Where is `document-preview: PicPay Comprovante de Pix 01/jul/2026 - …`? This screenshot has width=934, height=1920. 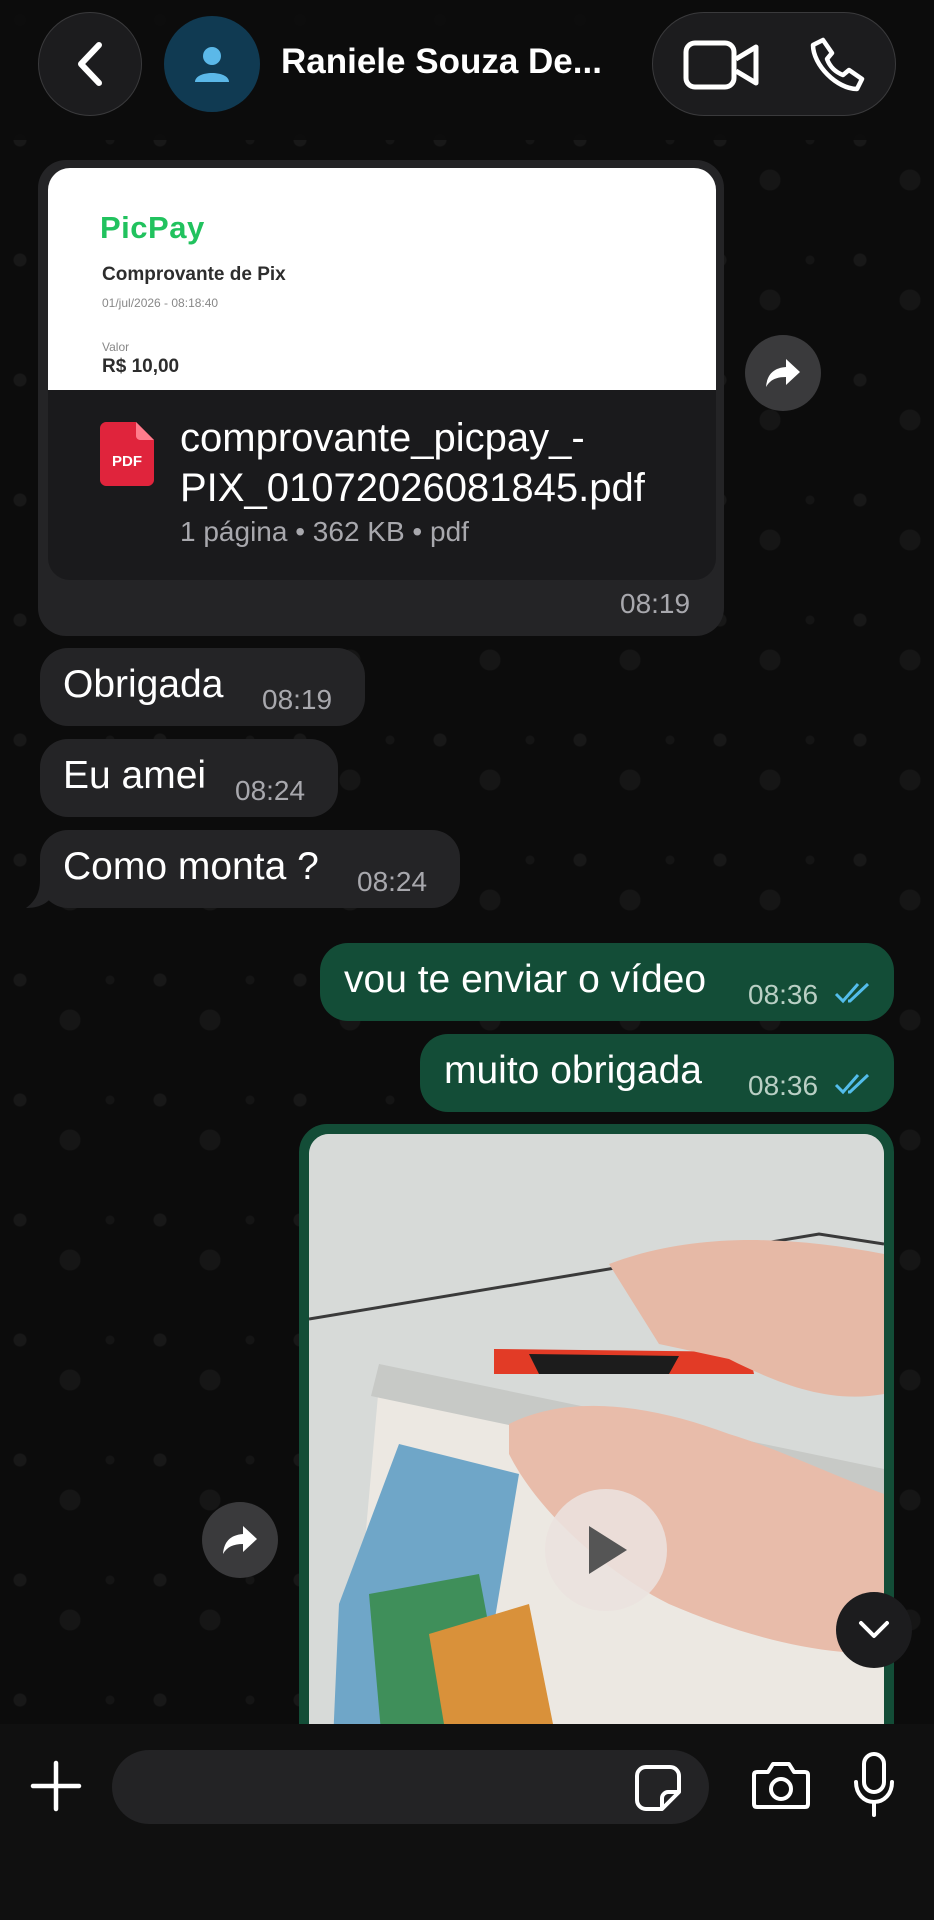
document-preview: PicPay Comprovante de Pix 01/jul/2026 - … is located at coordinates (382, 279).